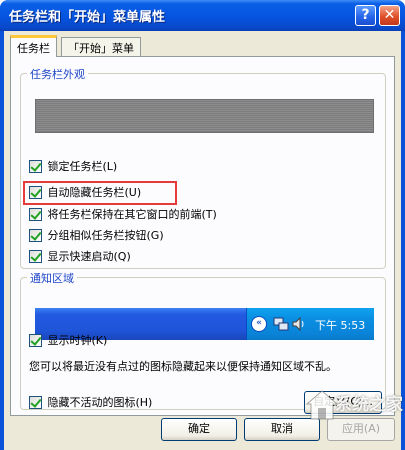 The width and height of the screenshot is (405, 450). What do you see at coordinates (204, 116) in the screenshot?
I see `taskbar-preview-image` at bounding box center [204, 116].